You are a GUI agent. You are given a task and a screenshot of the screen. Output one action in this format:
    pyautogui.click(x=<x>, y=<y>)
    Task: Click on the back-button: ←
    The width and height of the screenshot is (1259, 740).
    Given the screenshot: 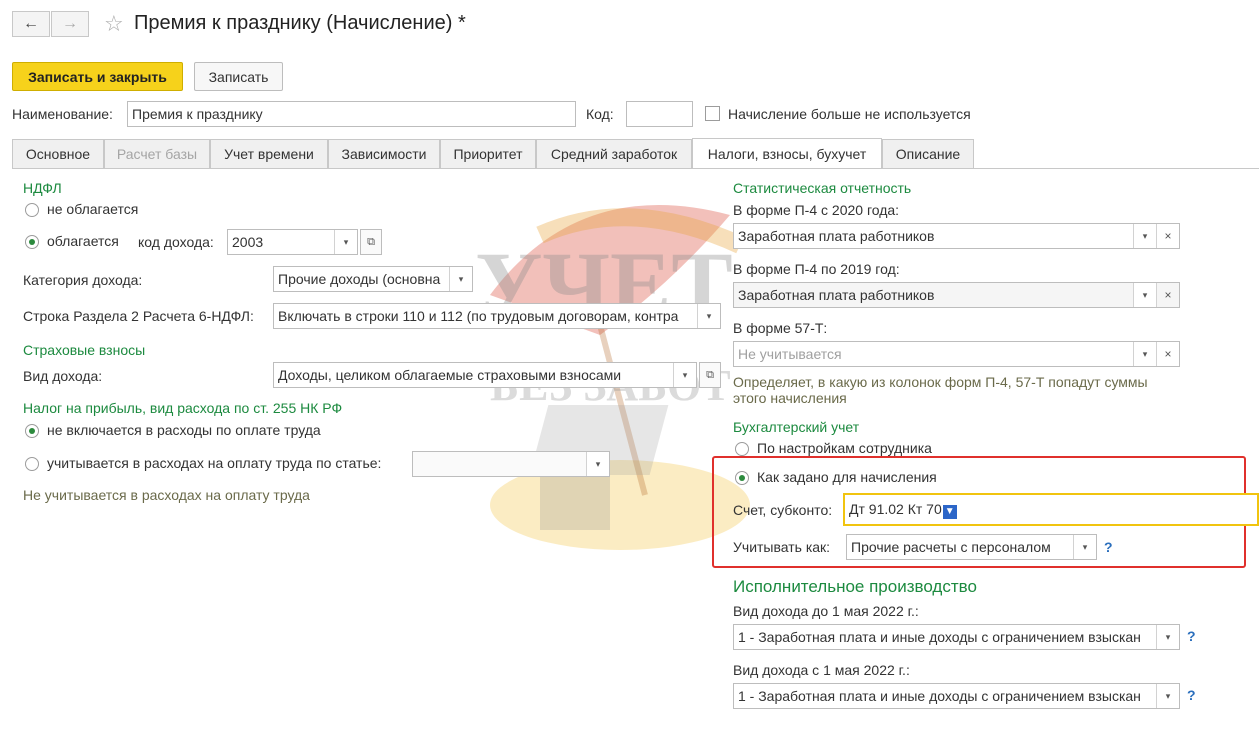 What is the action you would take?
    pyautogui.click(x=31, y=24)
    